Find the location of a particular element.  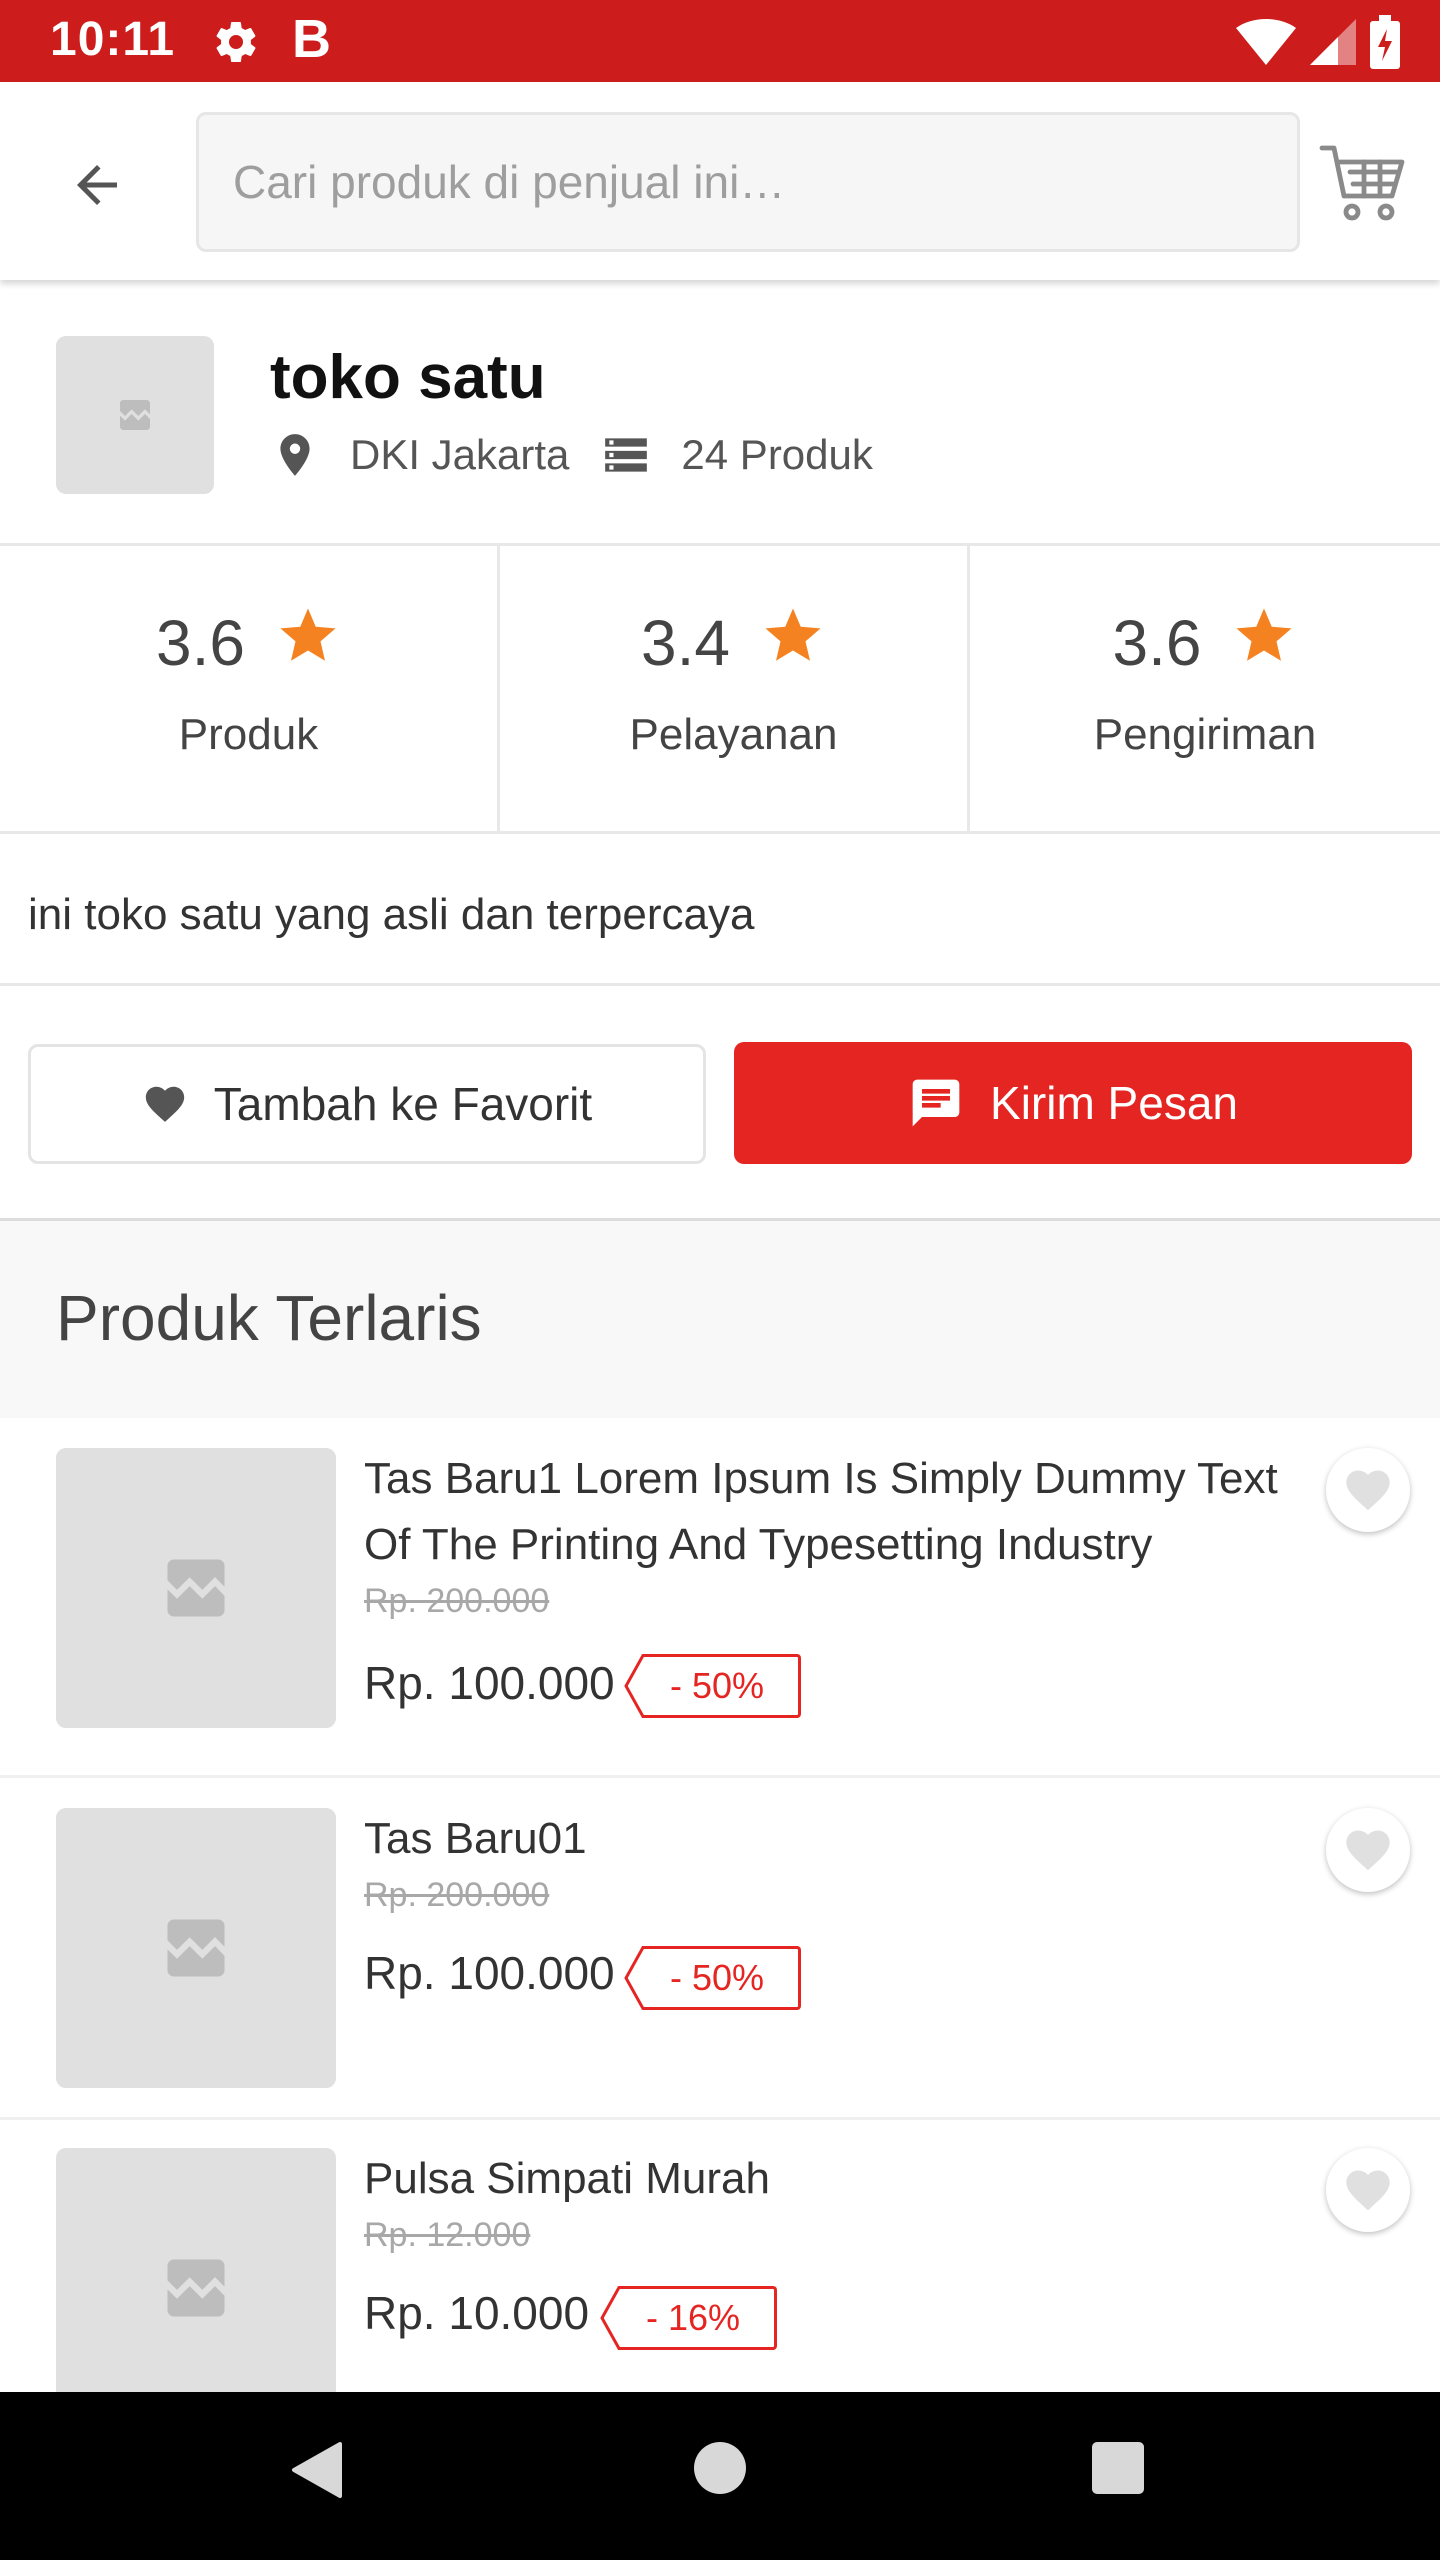

nav-home-icon is located at coordinates (720, 2468).